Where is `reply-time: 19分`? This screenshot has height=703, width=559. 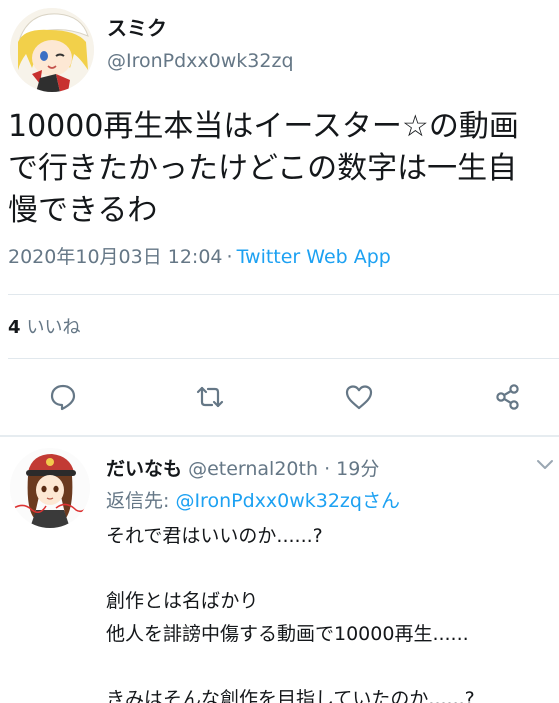 reply-time: 19分 is located at coordinates (357, 469).